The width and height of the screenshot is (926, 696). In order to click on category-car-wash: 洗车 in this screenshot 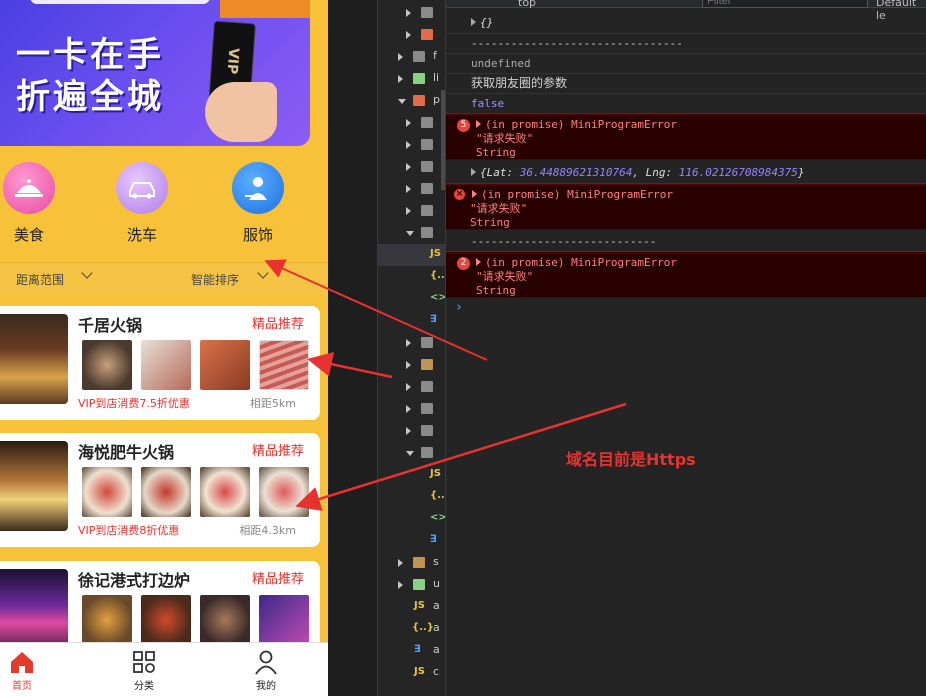, I will do `click(142, 200)`.